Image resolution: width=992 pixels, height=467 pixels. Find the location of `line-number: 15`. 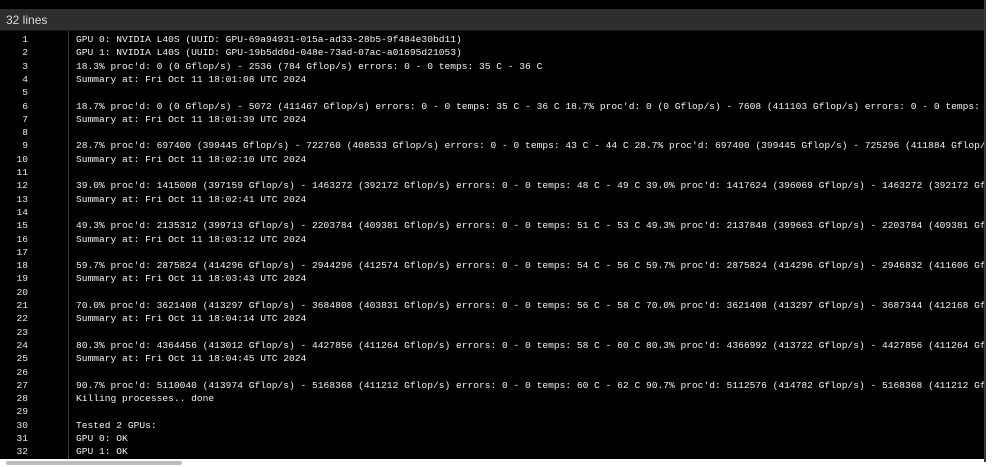

line-number: 15 is located at coordinates (22, 226).